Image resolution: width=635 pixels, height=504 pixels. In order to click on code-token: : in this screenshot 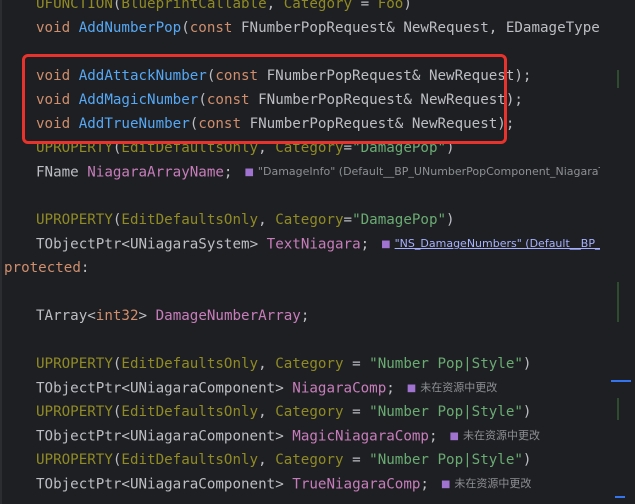, I will do `click(85, 268)`.